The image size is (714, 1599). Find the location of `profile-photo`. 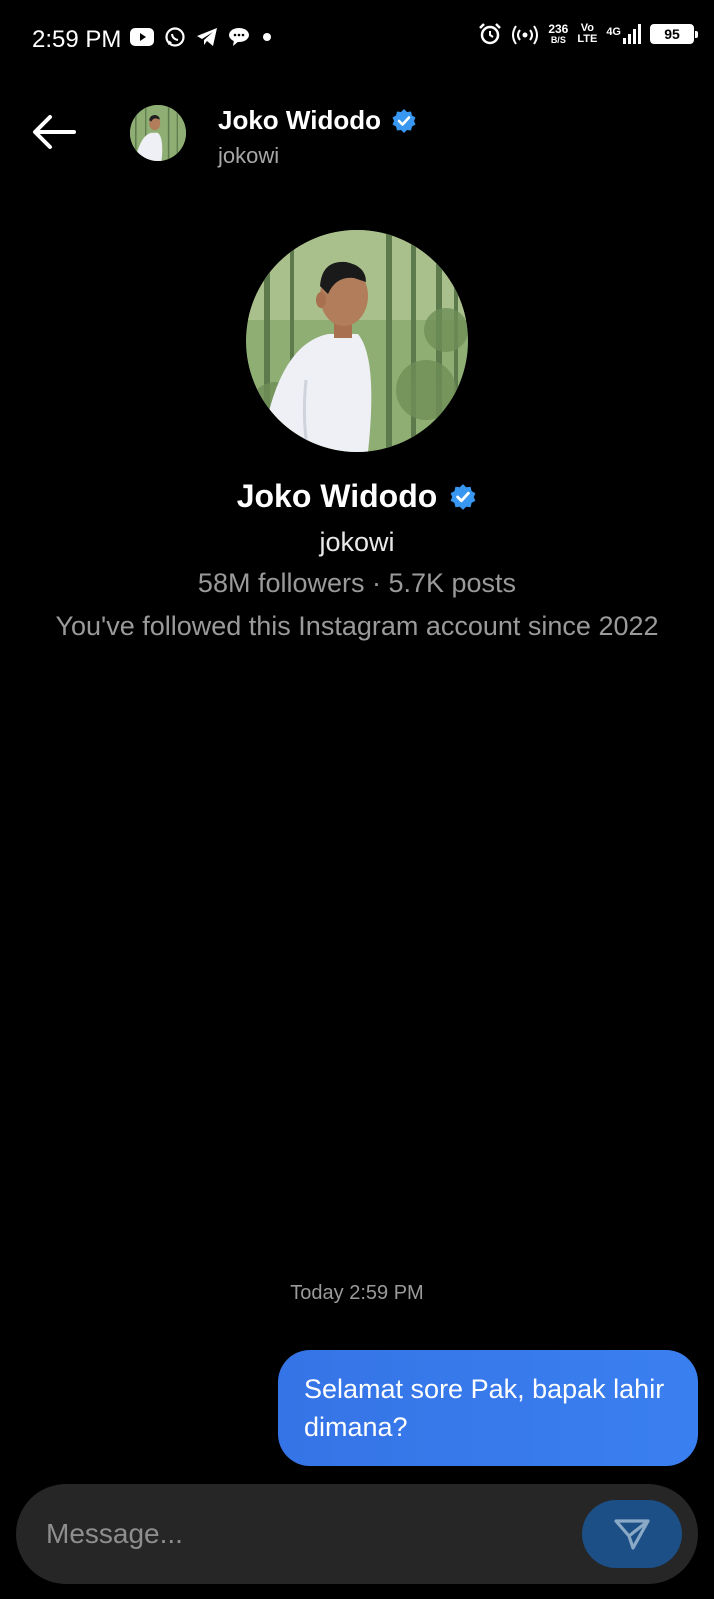

profile-photo is located at coordinates (158, 133).